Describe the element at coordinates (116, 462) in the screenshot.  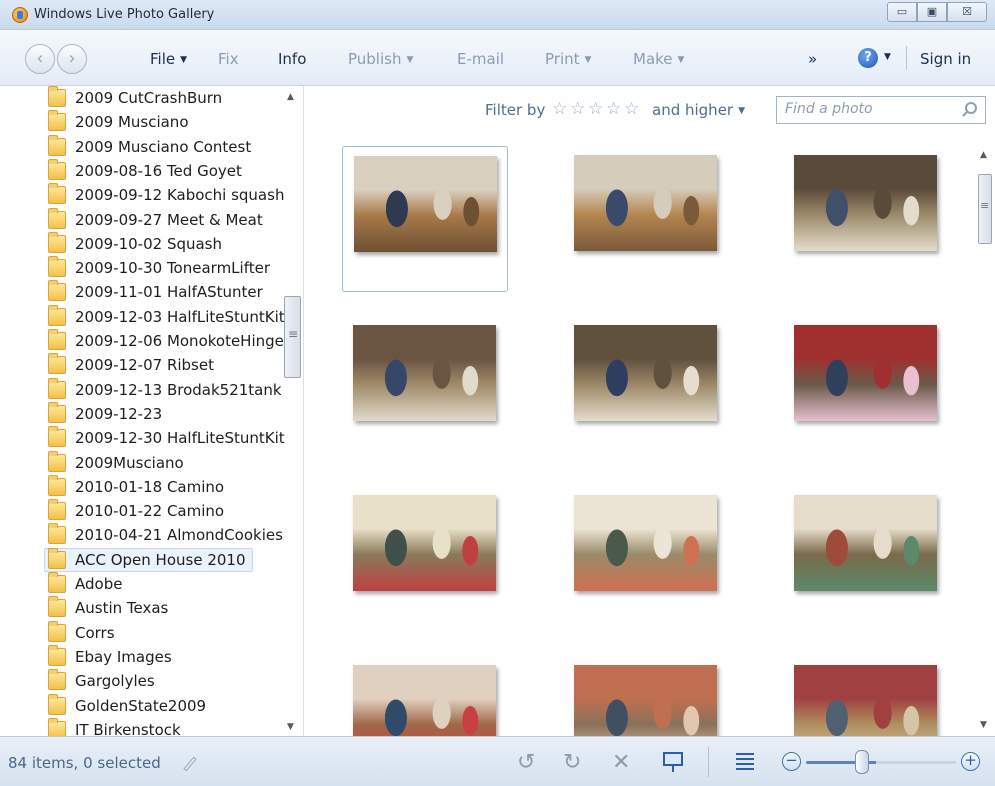
I see `folder-item: 2009Musciano` at that location.